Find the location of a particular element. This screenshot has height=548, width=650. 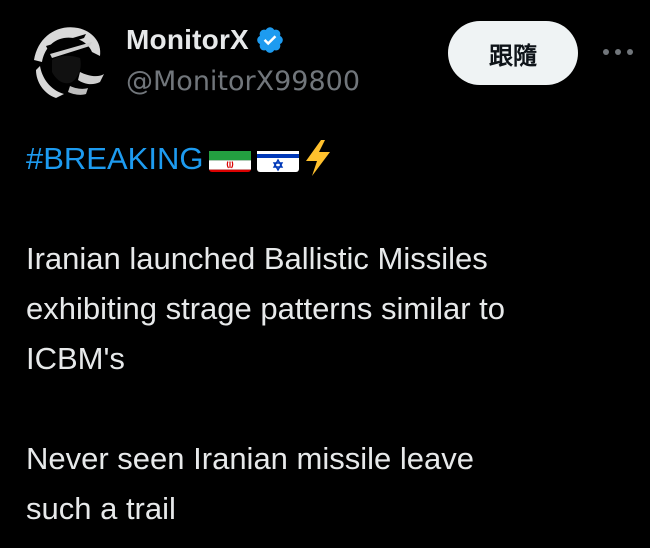

tweet-line-2: exhibiting strage patterns similar to is located at coordinates (266, 308).